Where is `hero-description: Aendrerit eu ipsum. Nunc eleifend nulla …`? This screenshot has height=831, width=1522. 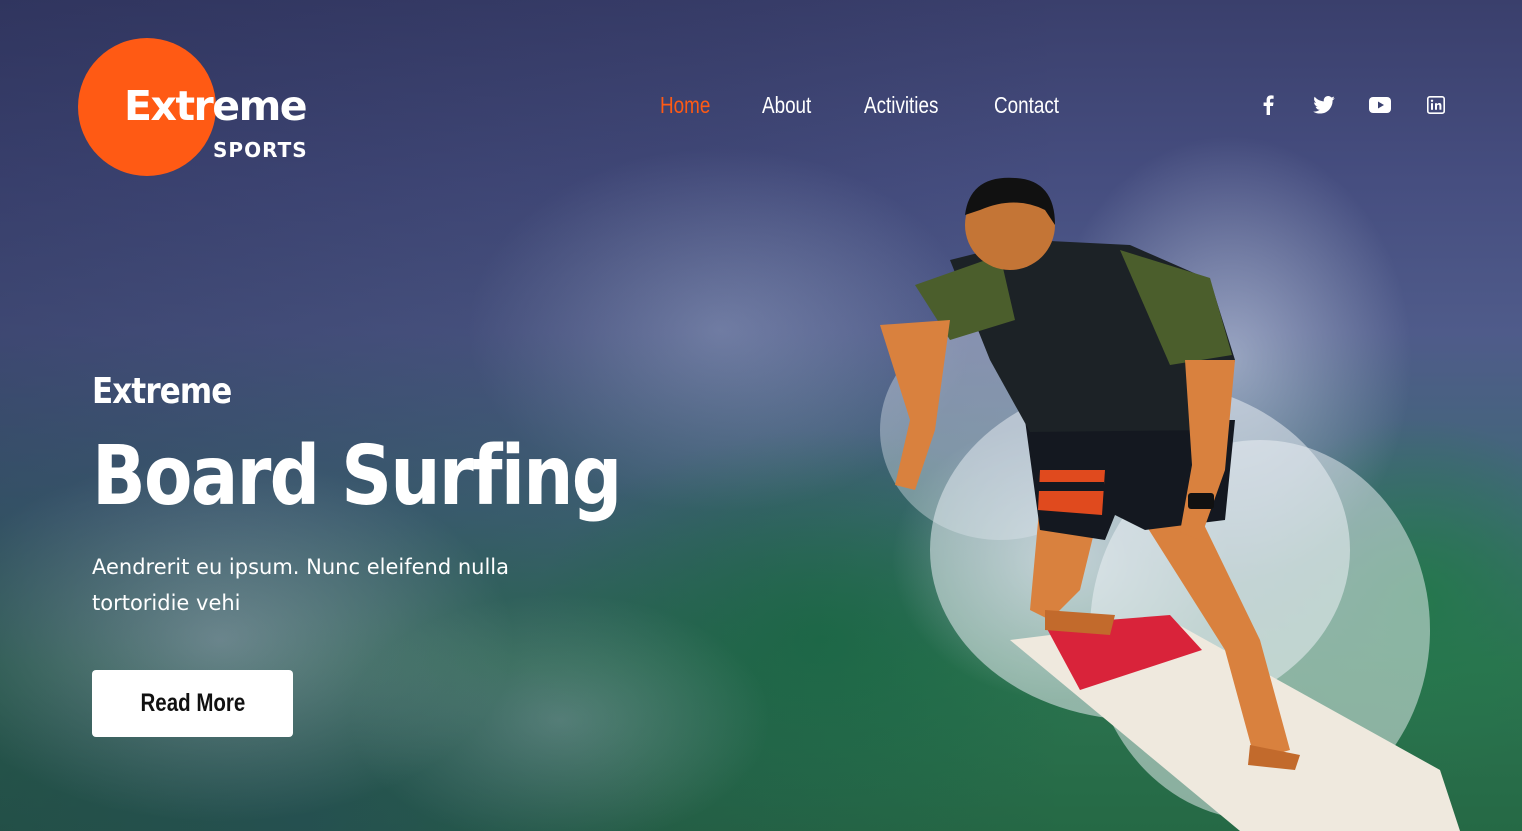 hero-description: Aendrerit eu ipsum. Nunc eleifend nulla … is located at coordinates (300, 585).